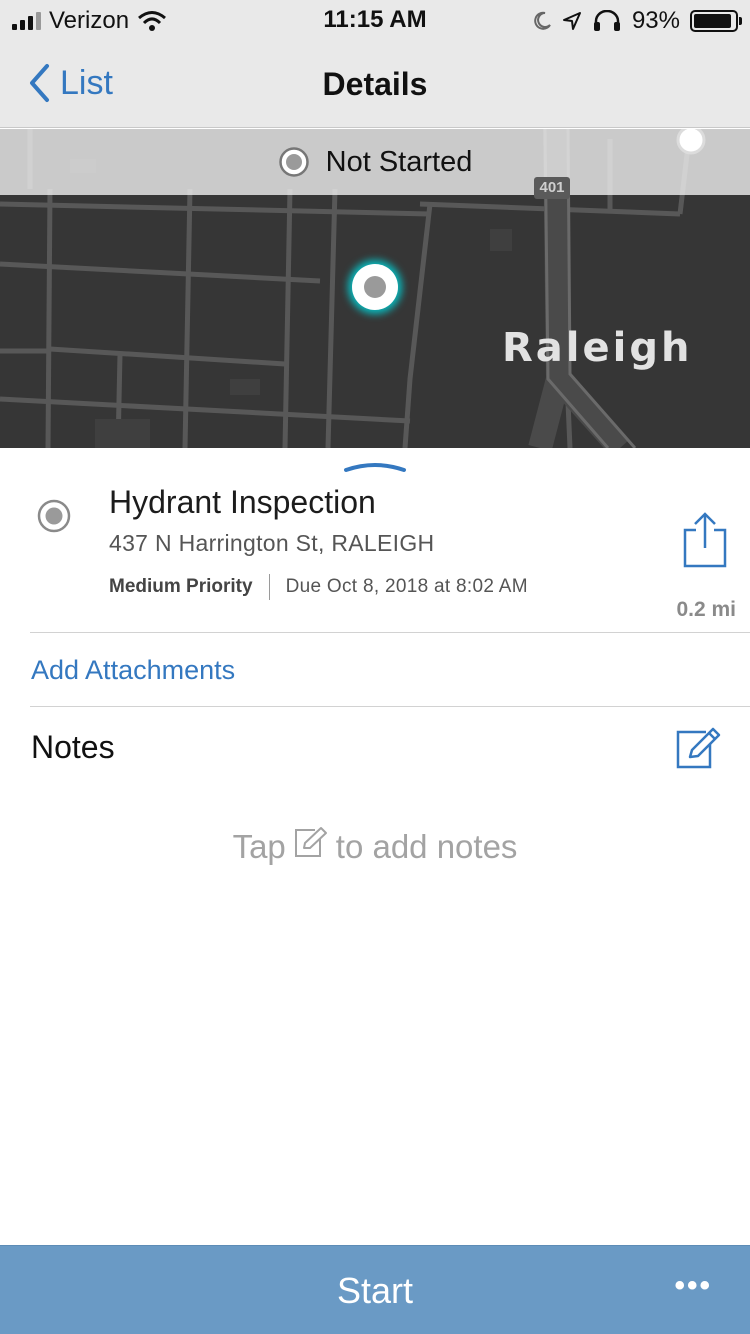 This screenshot has height=1334, width=750. Describe the element at coordinates (73, 747) in the screenshot. I see `notes-heading: Notes` at that location.